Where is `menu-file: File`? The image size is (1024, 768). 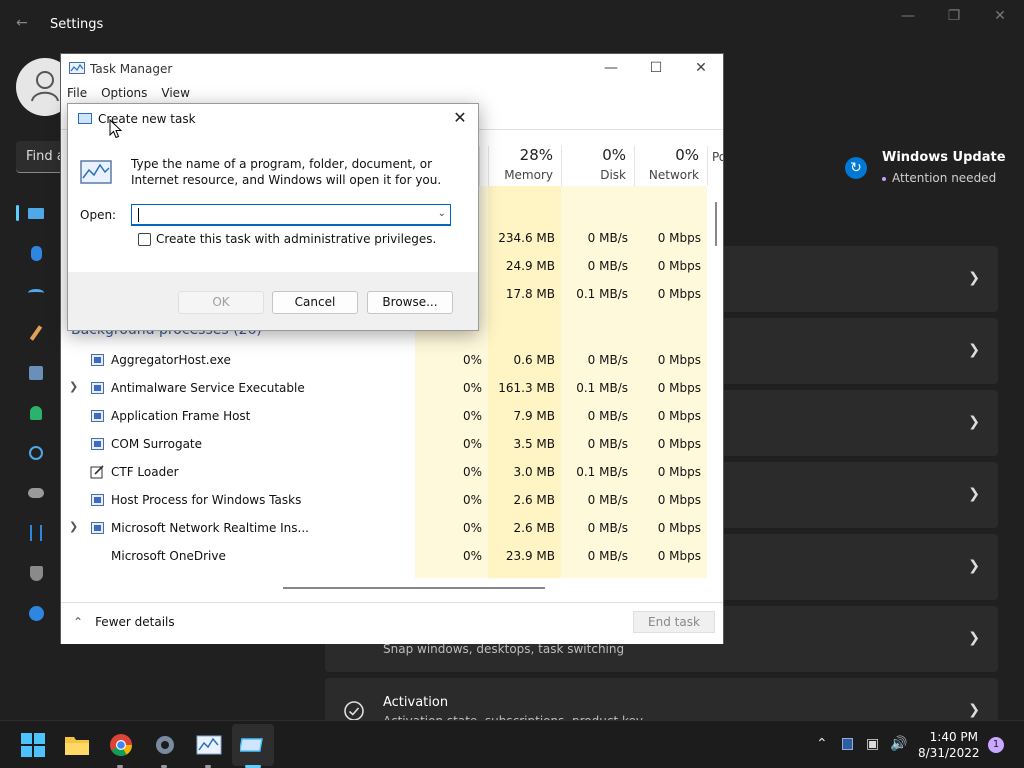
menu-file: File is located at coordinates (77, 93).